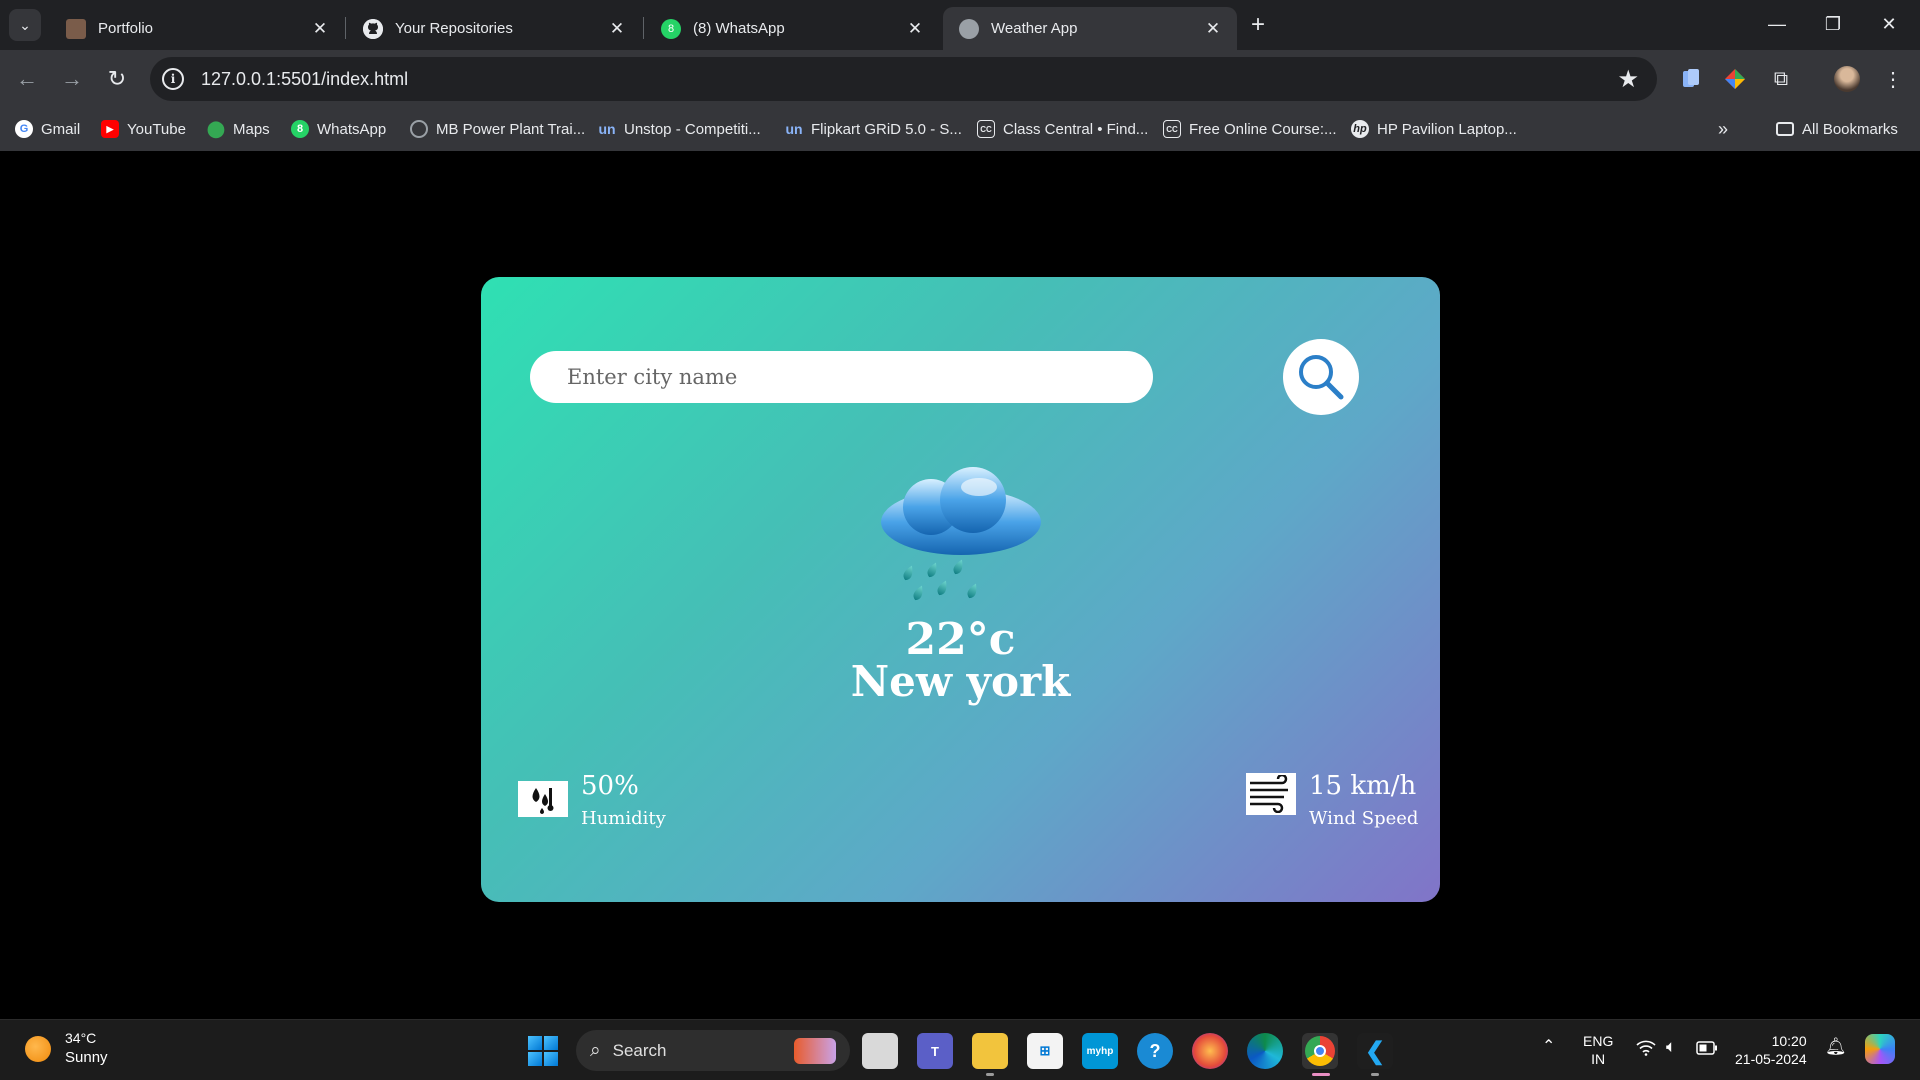 Image resolution: width=1920 pixels, height=1080 pixels. I want to click on get-help-icon: ?, so click(1155, 1051).